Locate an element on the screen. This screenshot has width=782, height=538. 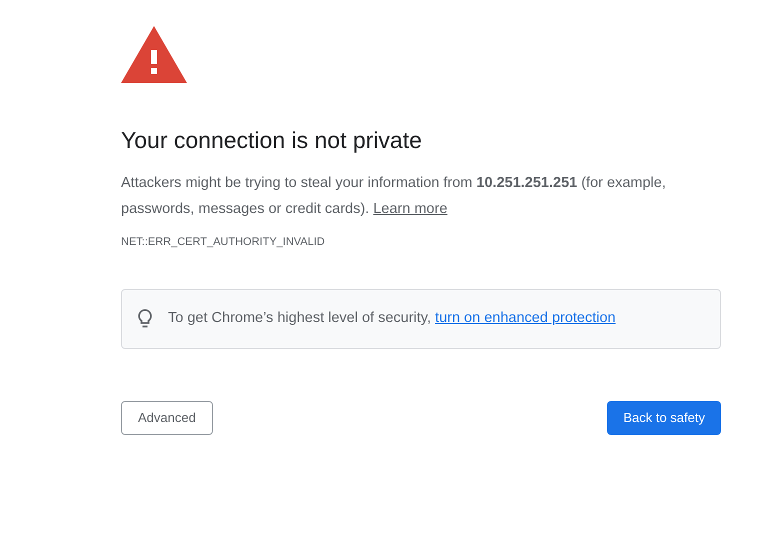
advanced-button: Advanced is located at coordinates (167, 418).